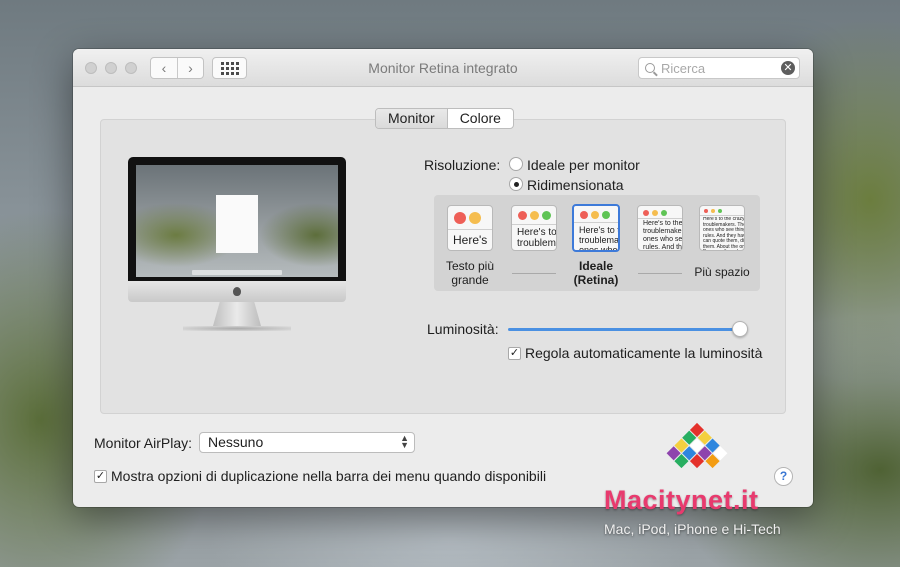 The width and height of the screenshot is (900, 567). Describe the element at coordinates (404, 441) in the screenshot. I see `updown-arrows-icon: ▲ ▼` at that location.